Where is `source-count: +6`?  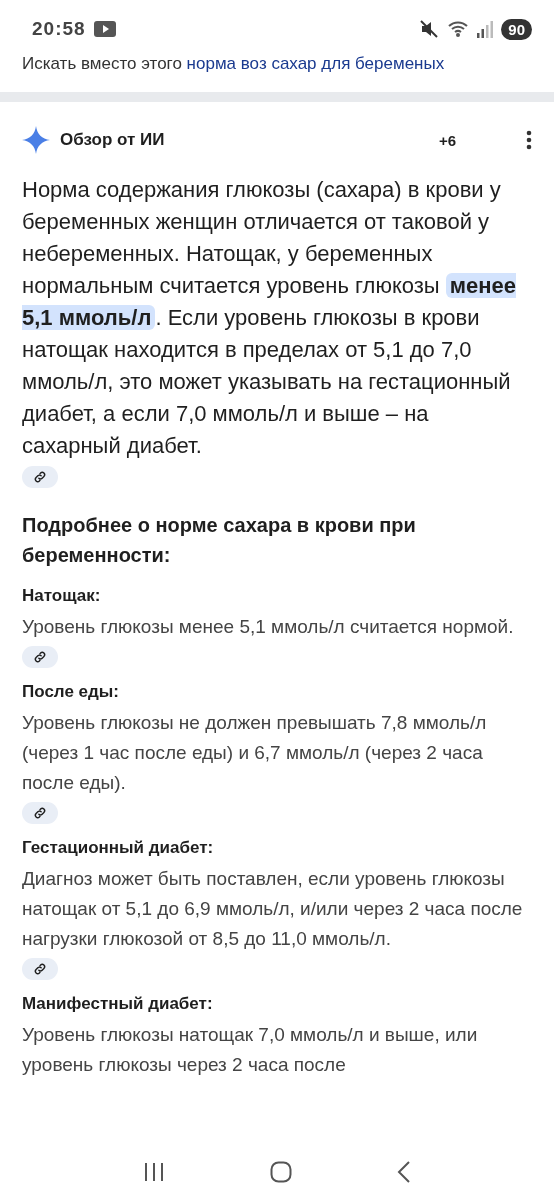 source-count: +6 is located at coordinates (447, 140).